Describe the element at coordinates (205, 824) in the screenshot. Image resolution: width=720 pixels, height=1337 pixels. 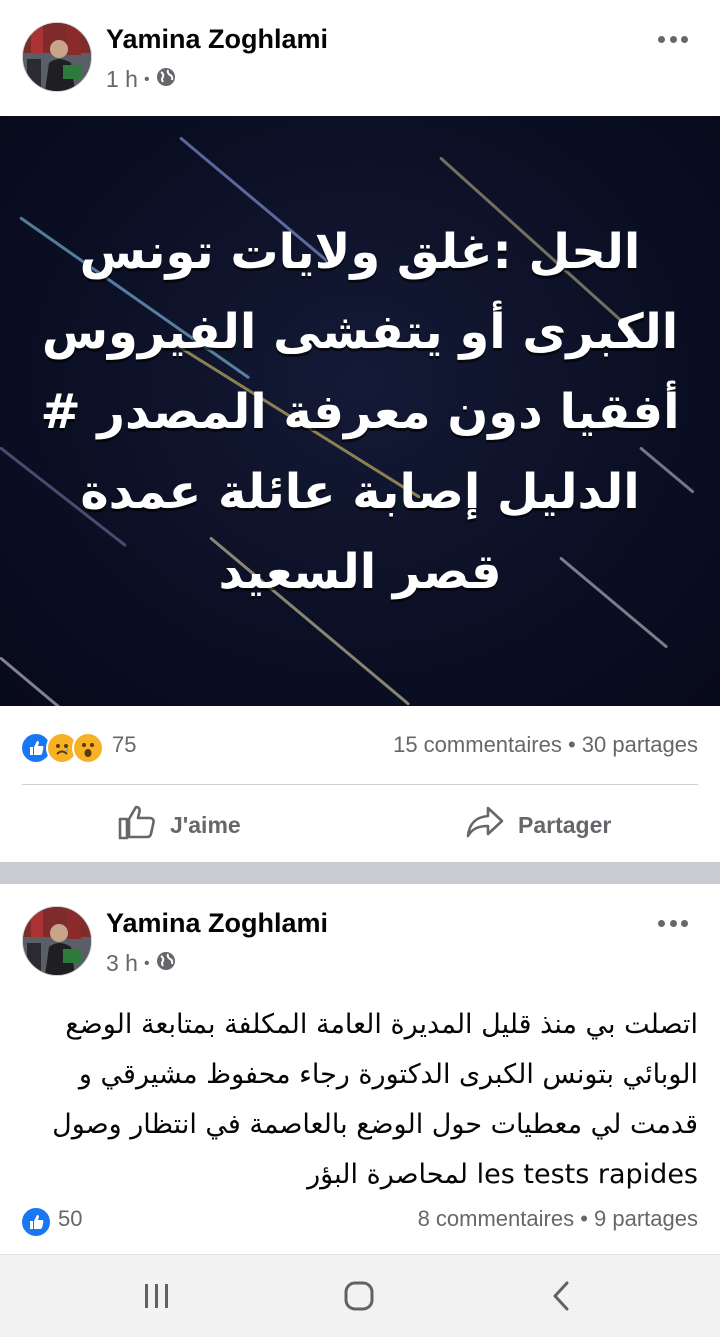
I see `like-label: J'aime` at that location.